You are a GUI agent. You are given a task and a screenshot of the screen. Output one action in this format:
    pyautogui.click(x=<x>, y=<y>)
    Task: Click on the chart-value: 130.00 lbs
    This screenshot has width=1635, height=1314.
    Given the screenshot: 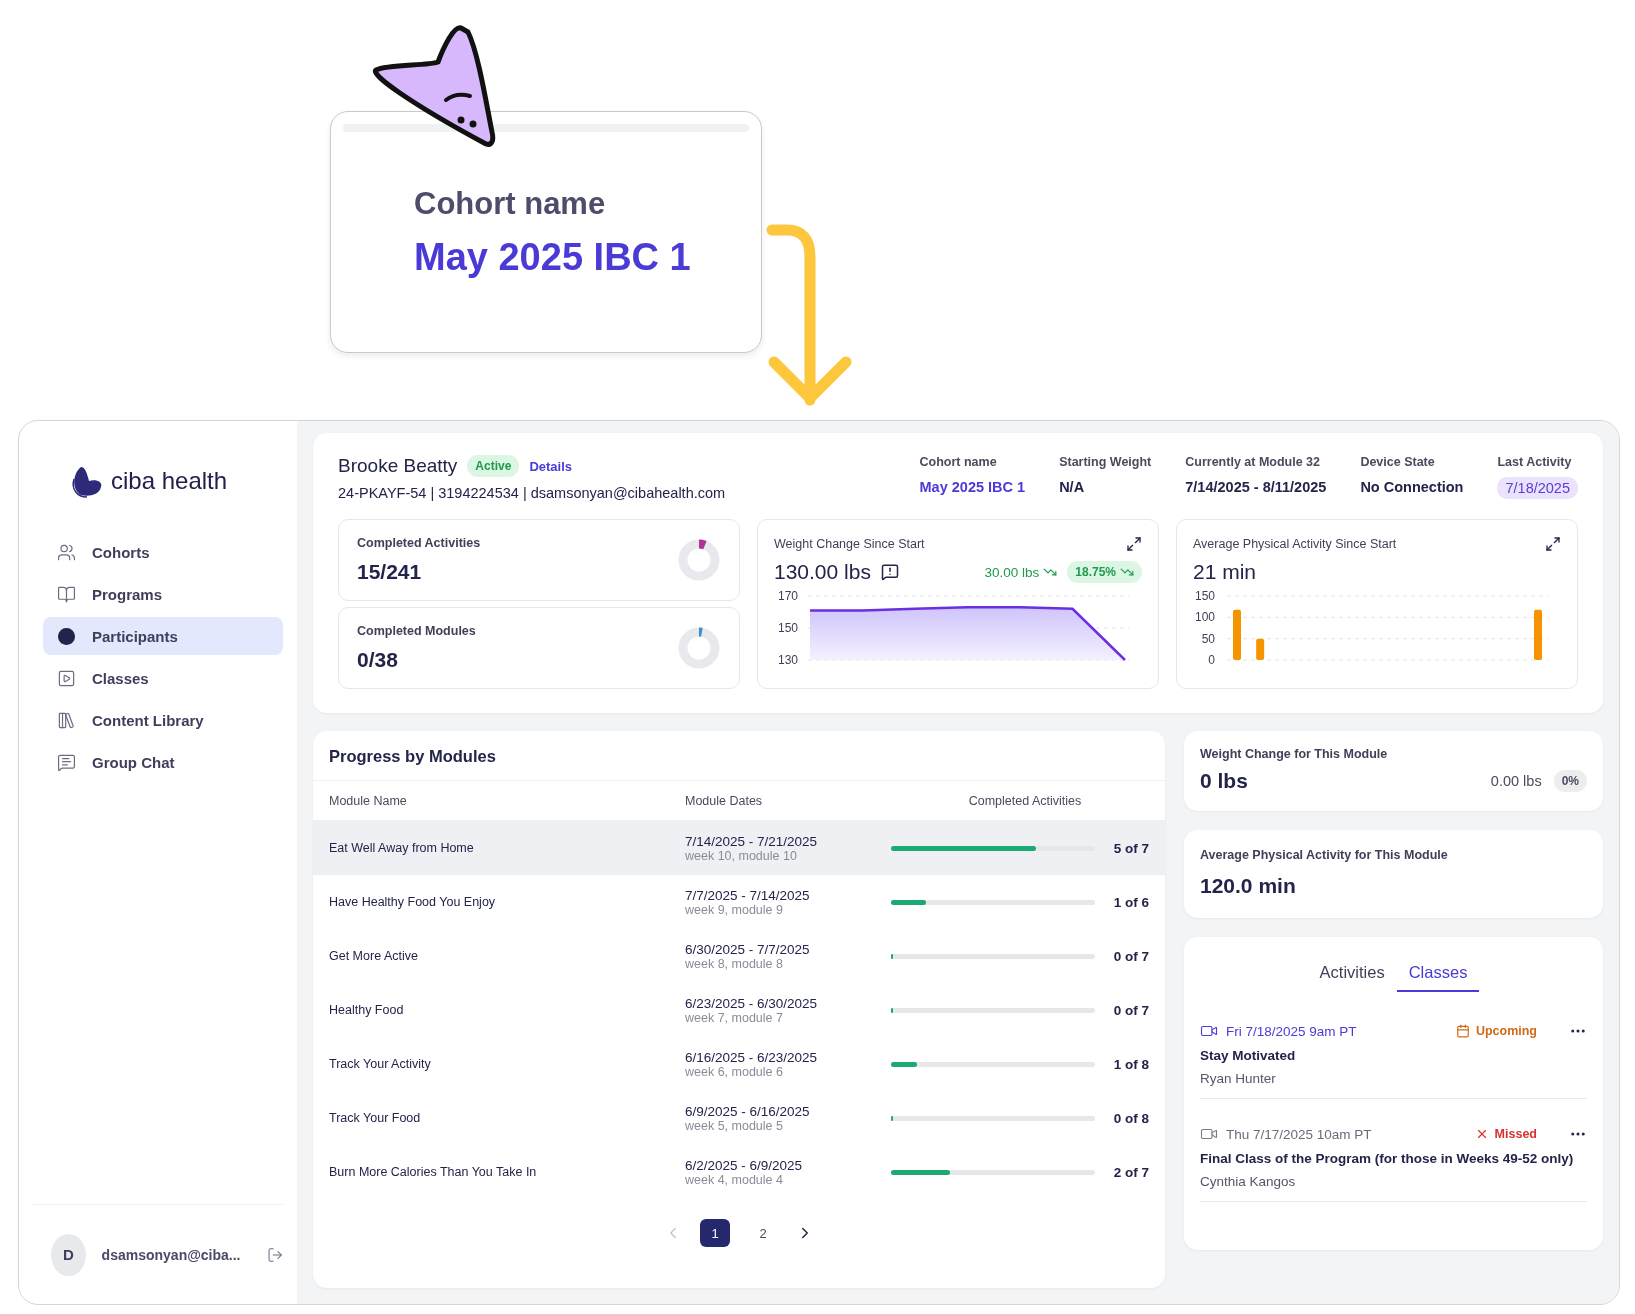 What is the action you would take?
    pyautogui.click(x=822, y=572)
    